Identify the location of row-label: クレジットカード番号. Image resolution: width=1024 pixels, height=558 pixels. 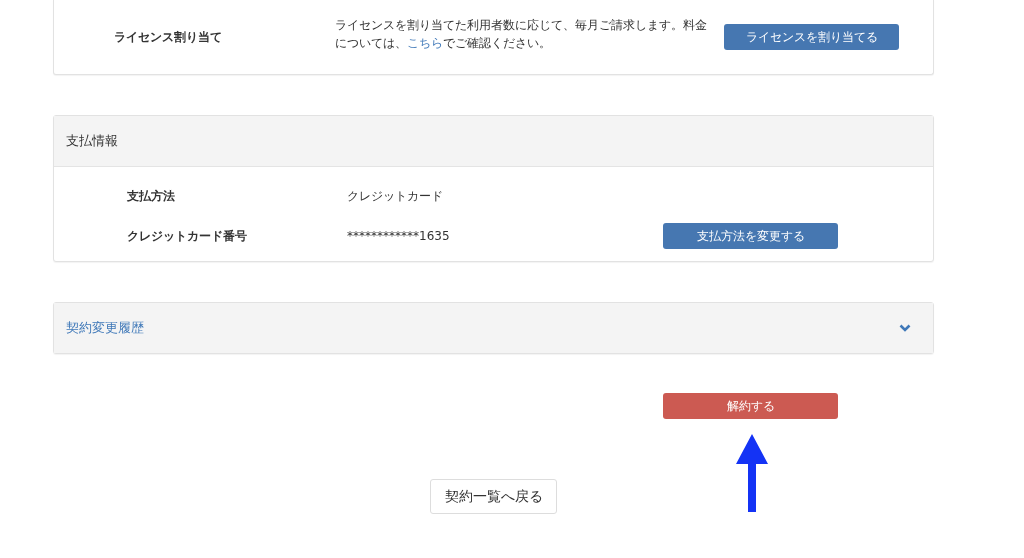
(187, 236).